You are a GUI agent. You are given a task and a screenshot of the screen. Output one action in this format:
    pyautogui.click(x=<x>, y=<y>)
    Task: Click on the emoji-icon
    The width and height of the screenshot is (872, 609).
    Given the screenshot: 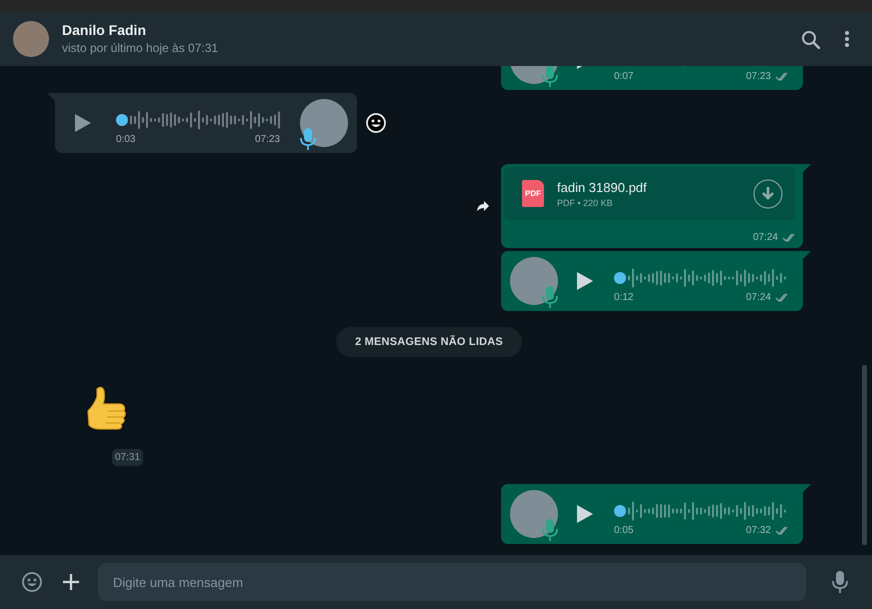 What is the action you would take?
    pyautogui.click(x=32, y=582)
    